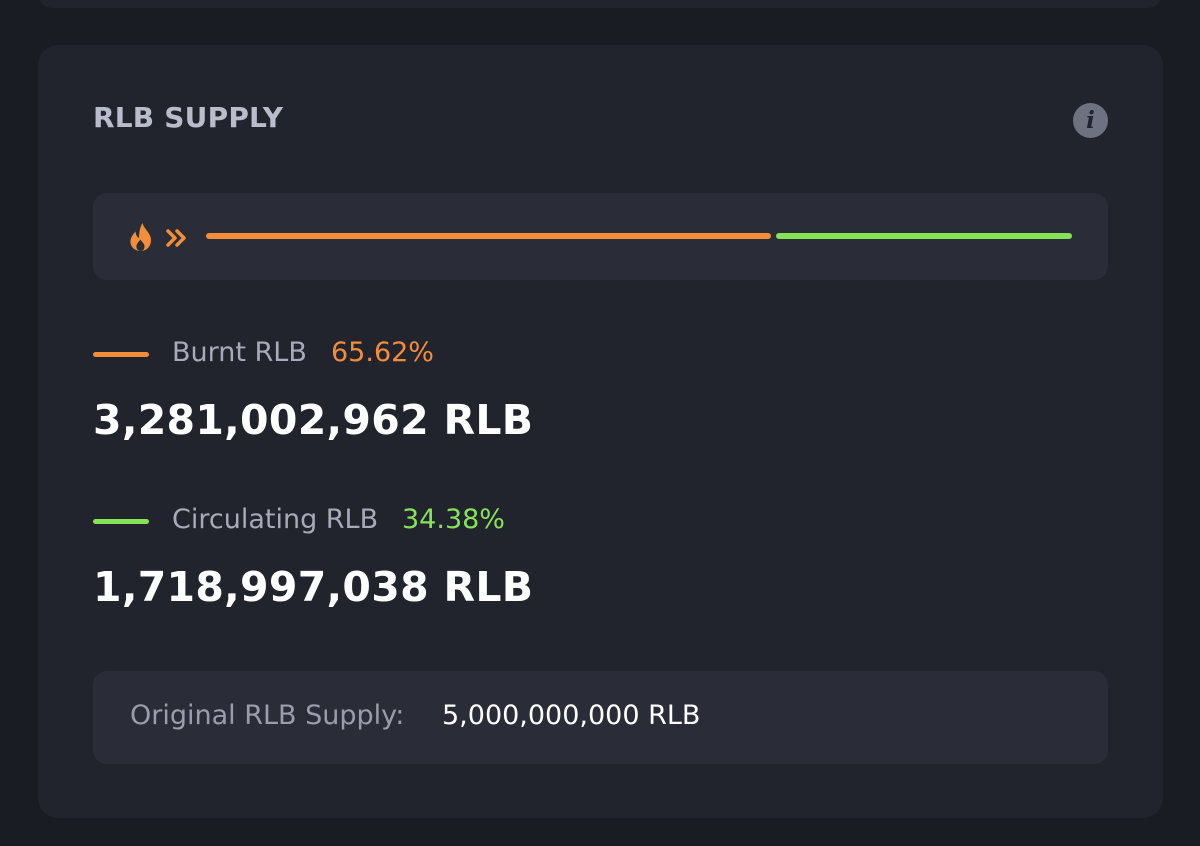 The width and height of the screenshot is (1200, 846). What do you see at coordinates (313, 420) in the screenshot?
I see `burnt-amount: 3,281,002,962 RLB` at bounding box center [313, 420].